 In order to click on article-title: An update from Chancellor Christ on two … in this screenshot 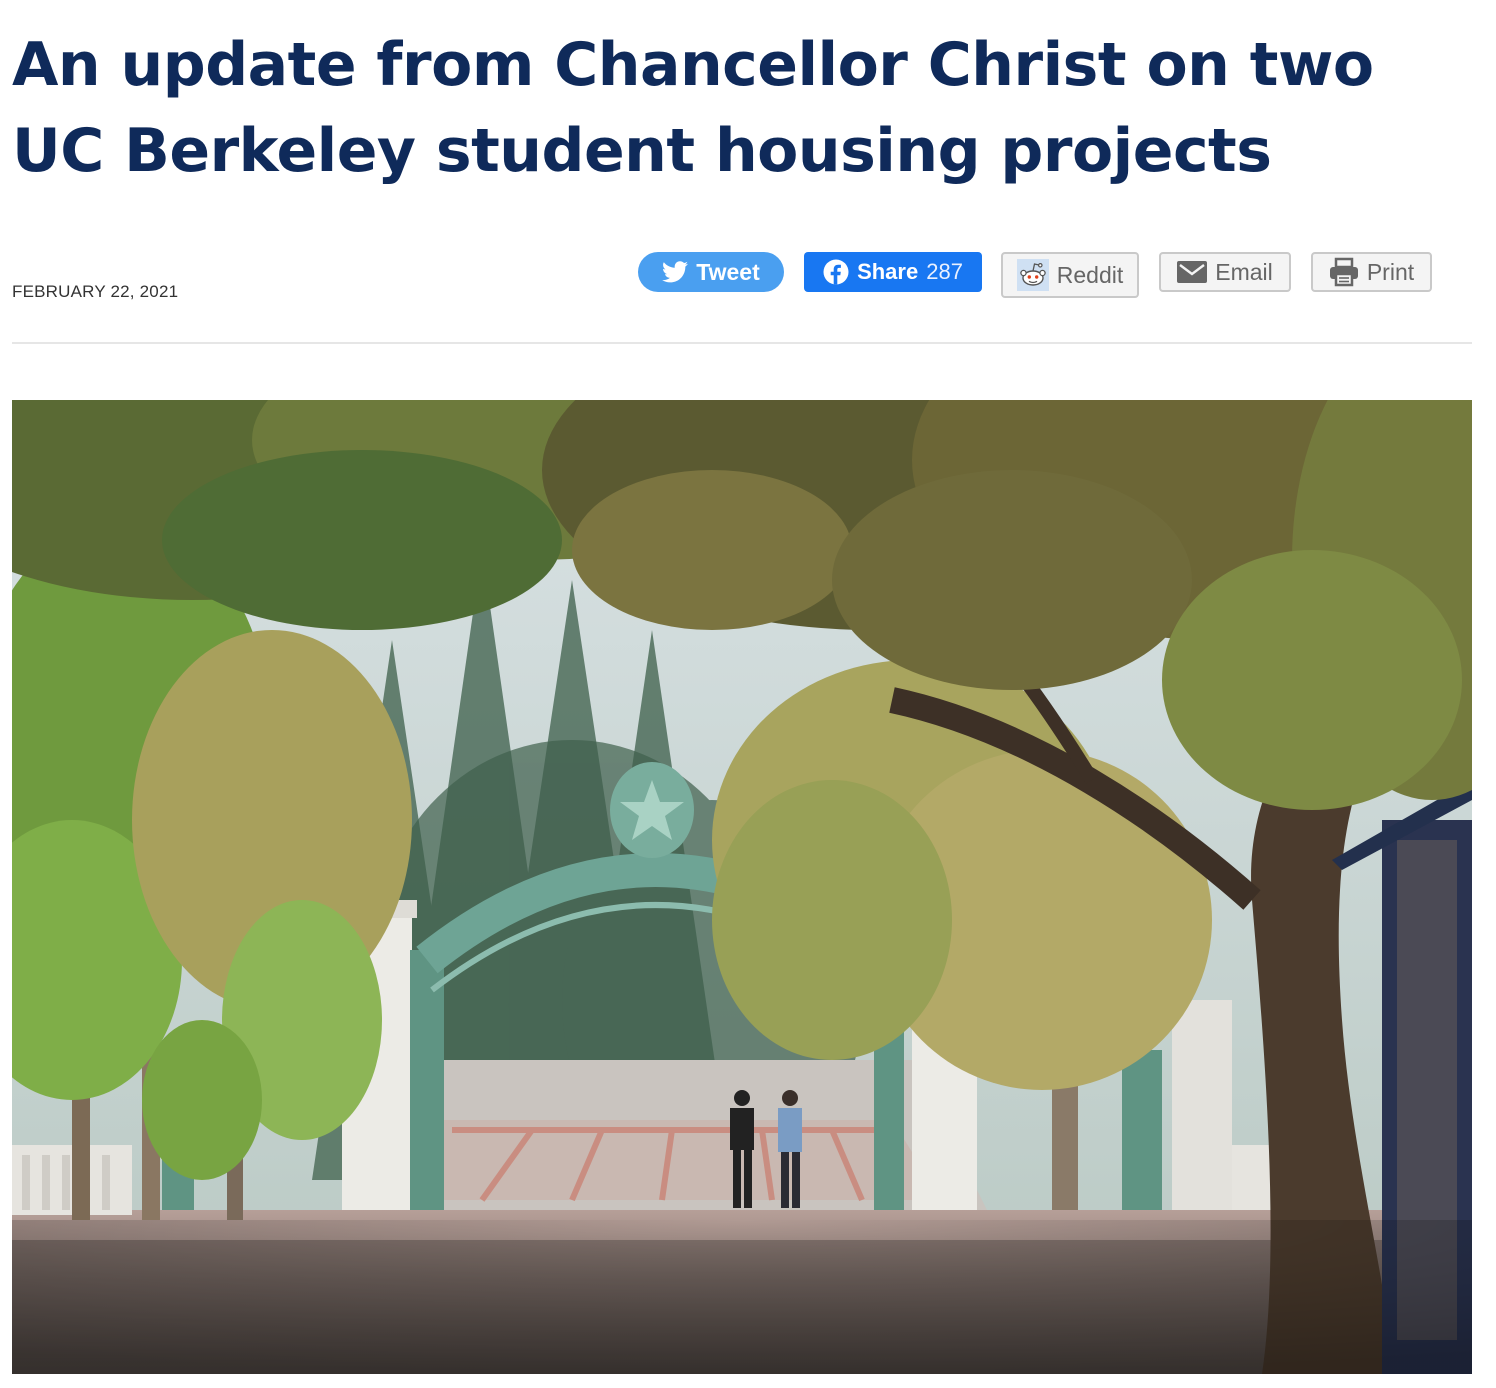, I will do `click(693, 108)`.